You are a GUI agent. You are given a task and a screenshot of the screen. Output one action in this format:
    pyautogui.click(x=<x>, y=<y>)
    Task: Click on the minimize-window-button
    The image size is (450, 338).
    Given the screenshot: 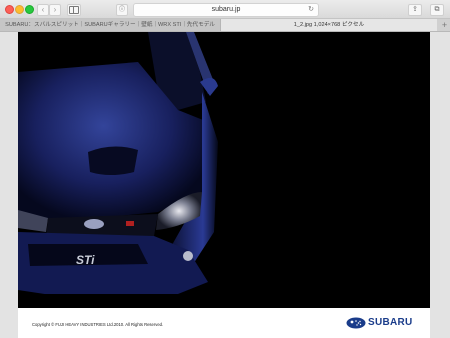 What is the action you would take?
    pyautogui.click(x=19, y=9)
    